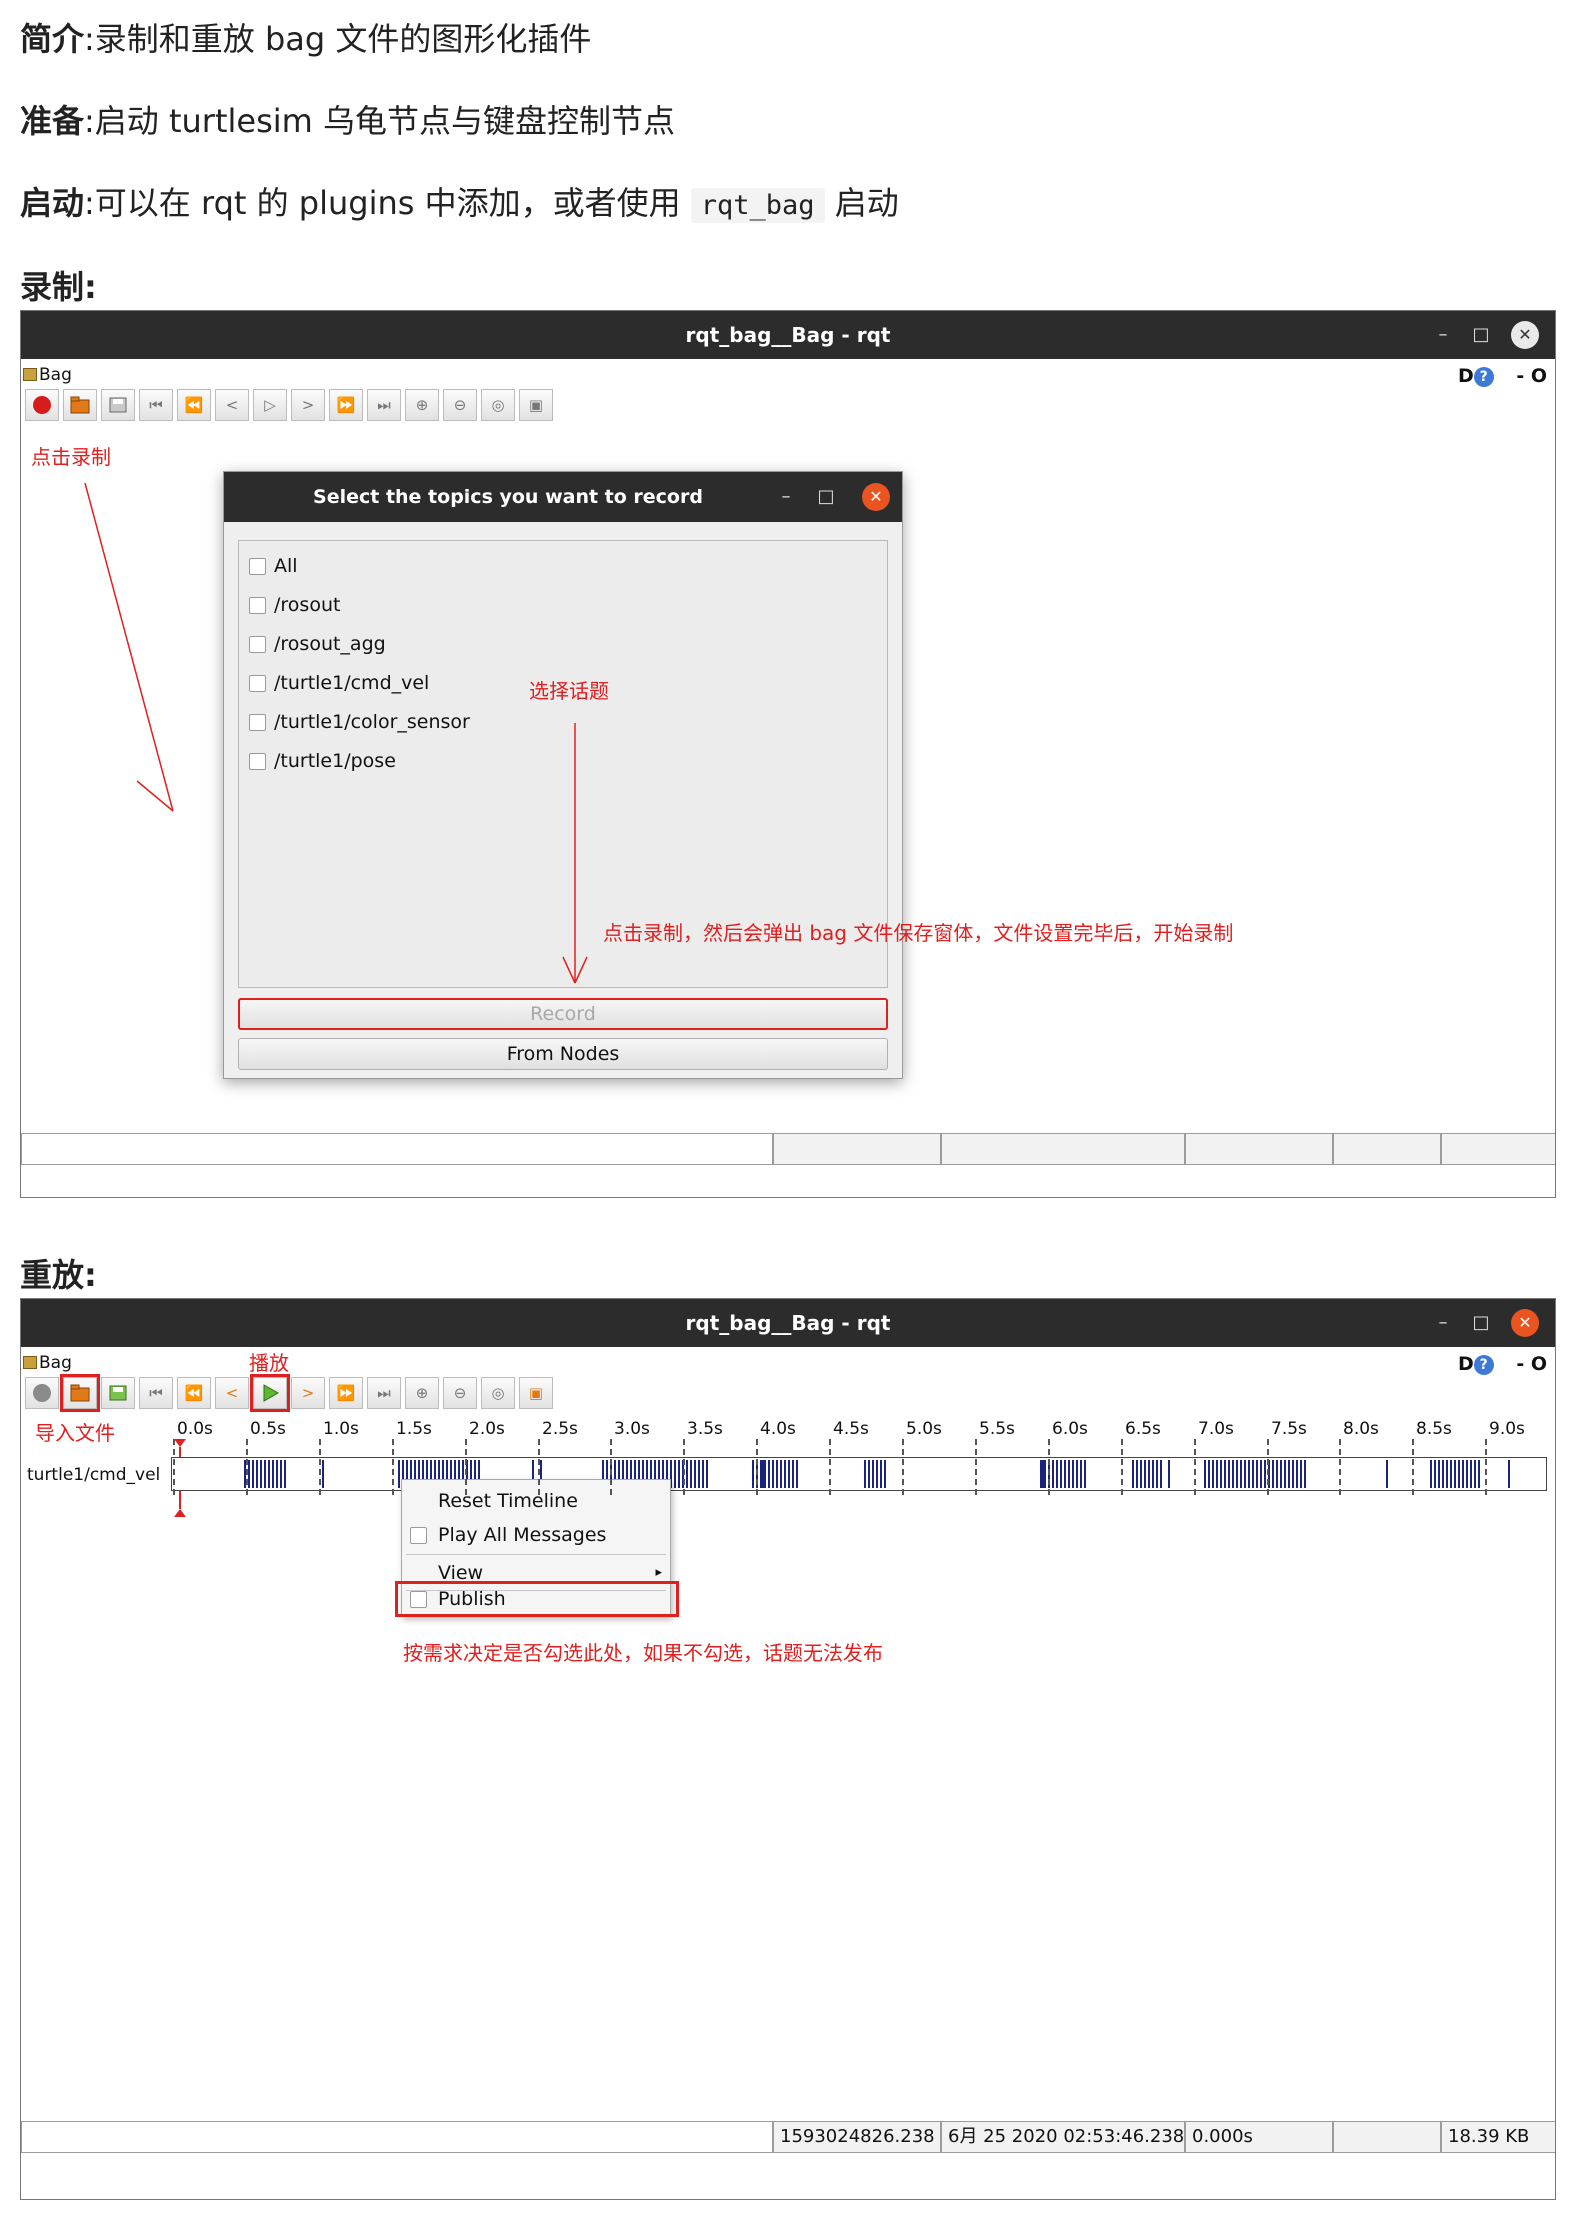  What do you see at coordinates (563, 1054) in the screenshot?
I see `from-nodes-button: From Nodes` at bounding box center [563, 1054].